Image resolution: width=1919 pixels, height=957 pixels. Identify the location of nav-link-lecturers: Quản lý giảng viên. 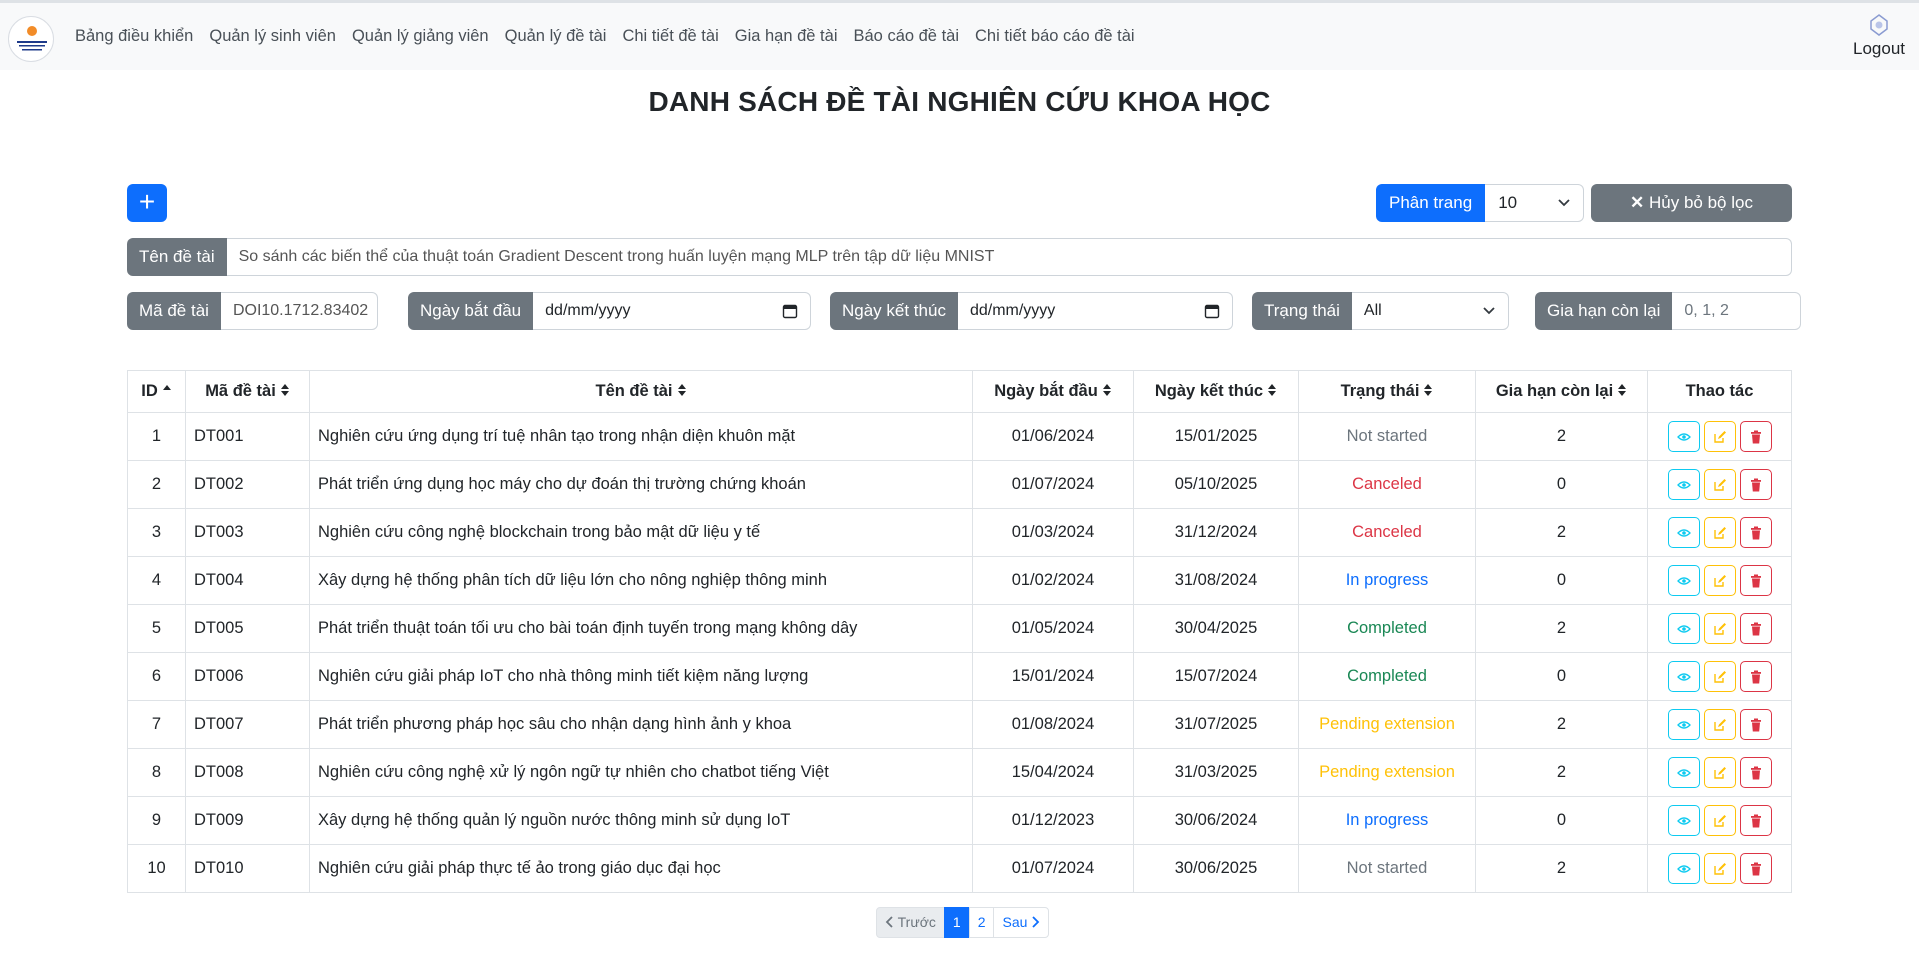
(420, 36).